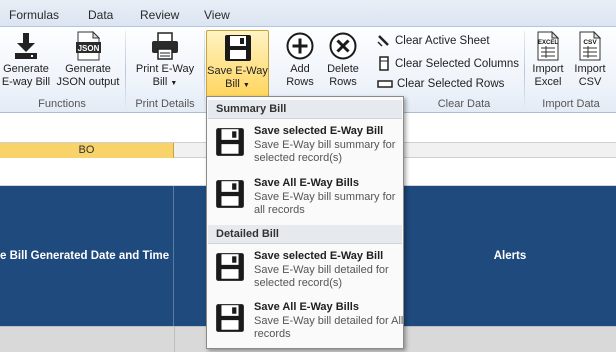 This screenshot has height=352, width=616. What do you see at coordinates (100, 15) in the screenshot?
I see `tab-data: Data` at bounding box center [100, 15].